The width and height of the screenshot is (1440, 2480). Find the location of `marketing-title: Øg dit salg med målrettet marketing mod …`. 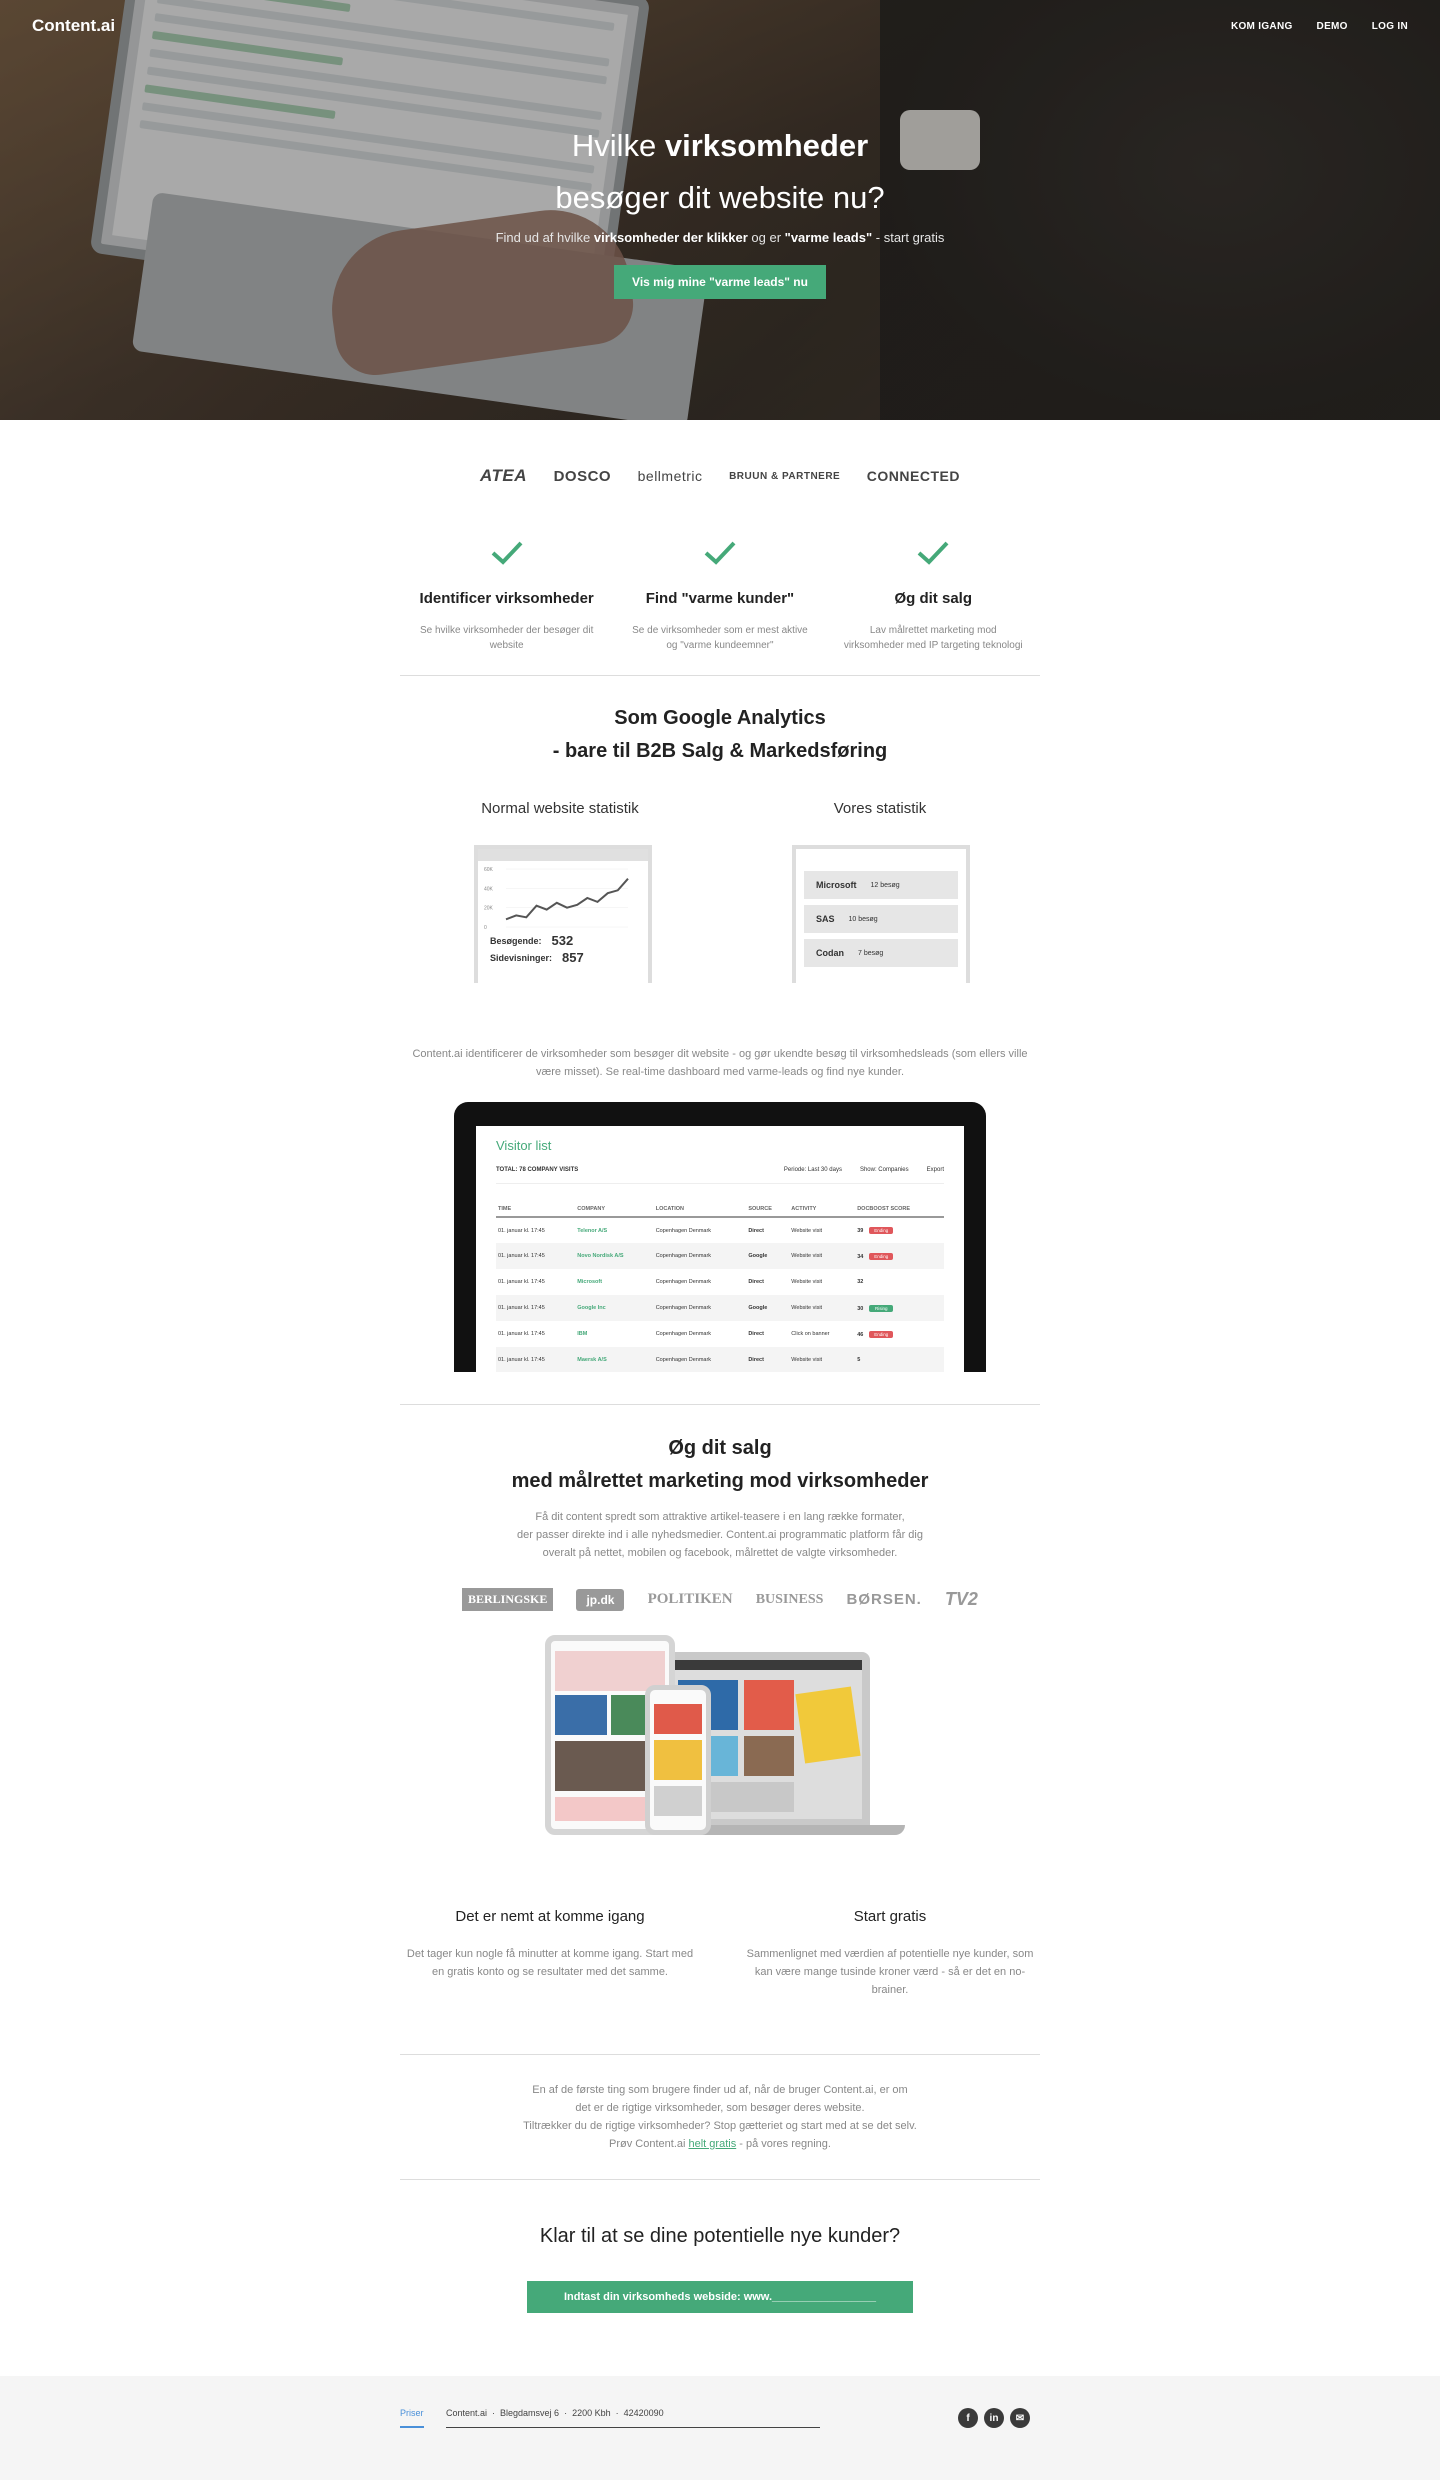

marketing-title: Øg dit salg med målrettet marketing mod … is located at coordinates (720, 1464).